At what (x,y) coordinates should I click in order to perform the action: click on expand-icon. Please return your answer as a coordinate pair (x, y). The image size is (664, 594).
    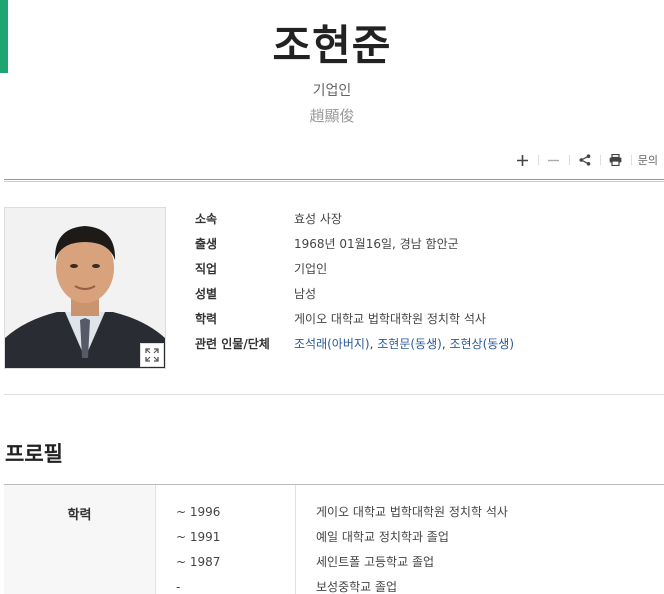
    Looking at the image, I should click on (152, 355).